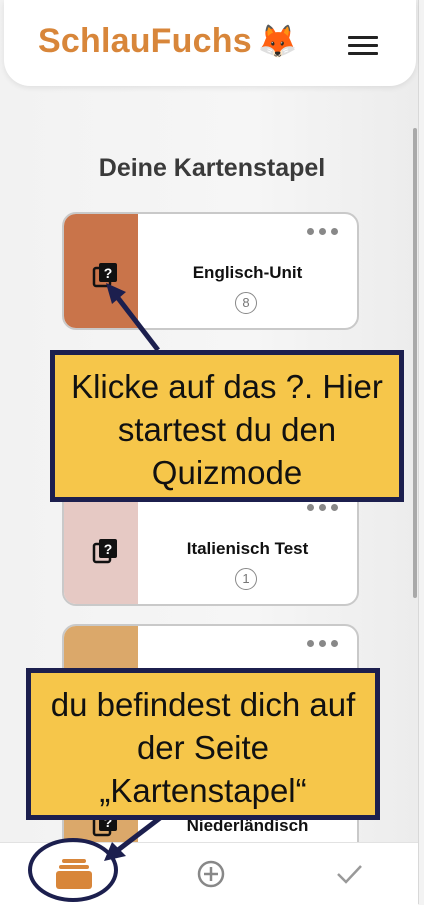 The image size is (424, 905). I want to click on highlight-ring, so click(73, 870).